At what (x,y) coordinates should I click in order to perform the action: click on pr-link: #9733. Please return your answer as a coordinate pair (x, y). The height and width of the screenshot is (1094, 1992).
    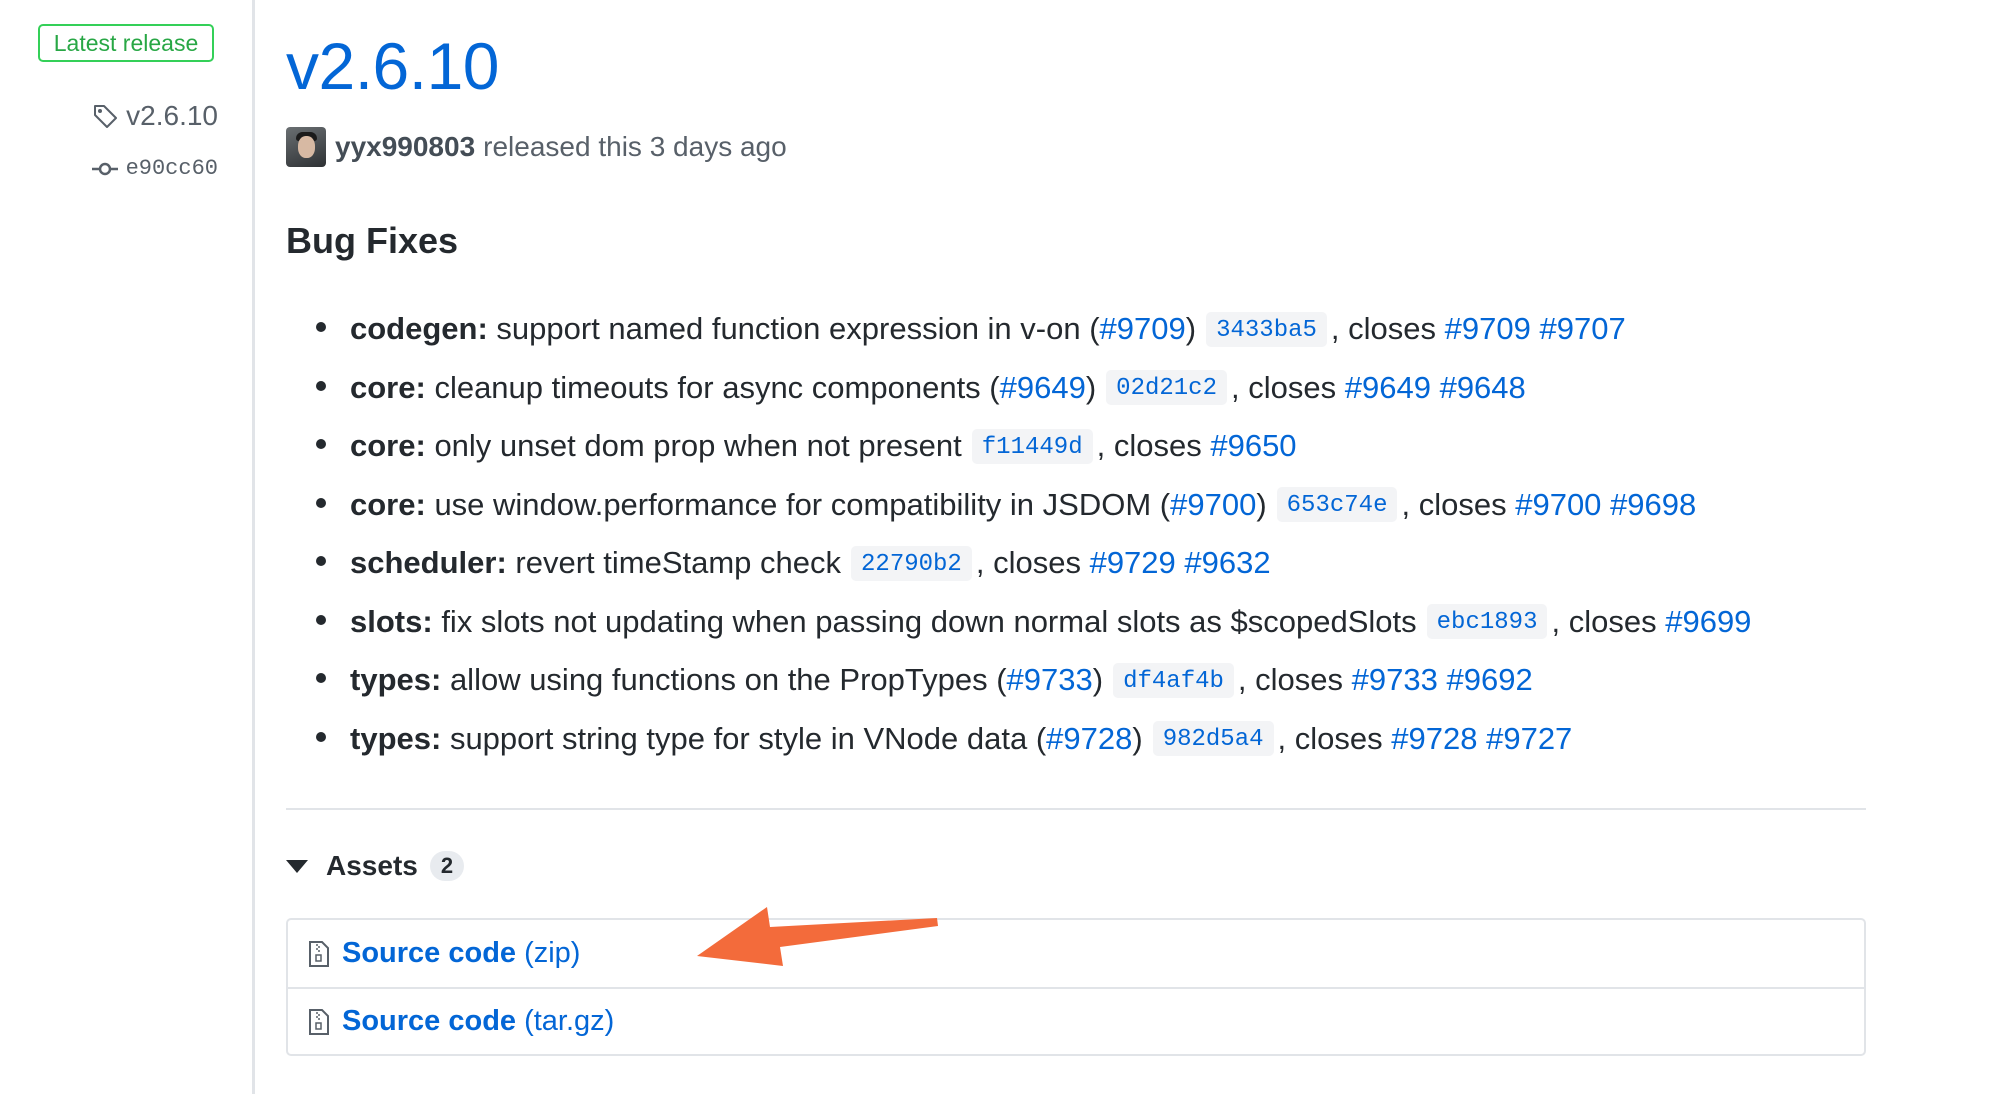
    Looking at the image, I should click on (1050, 680).